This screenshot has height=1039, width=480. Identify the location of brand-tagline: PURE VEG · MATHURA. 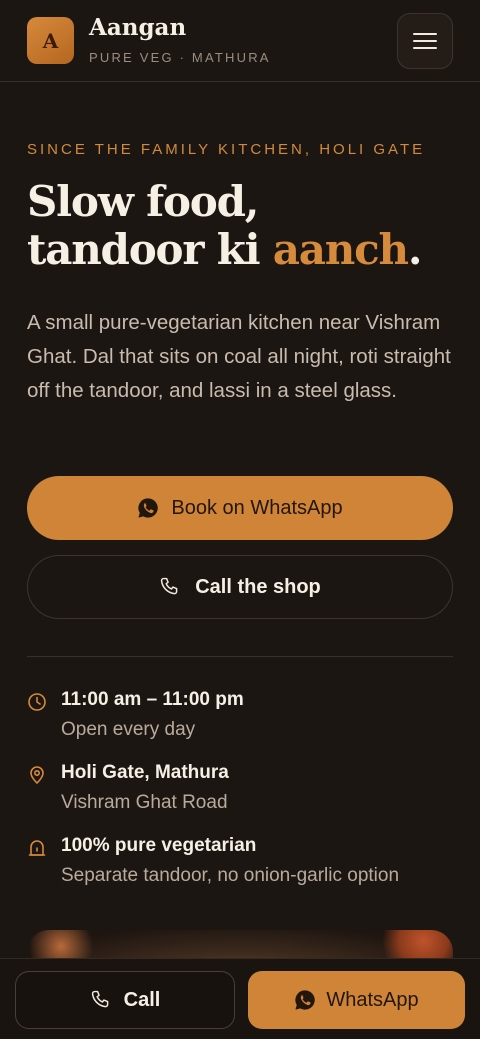
(180, 57).